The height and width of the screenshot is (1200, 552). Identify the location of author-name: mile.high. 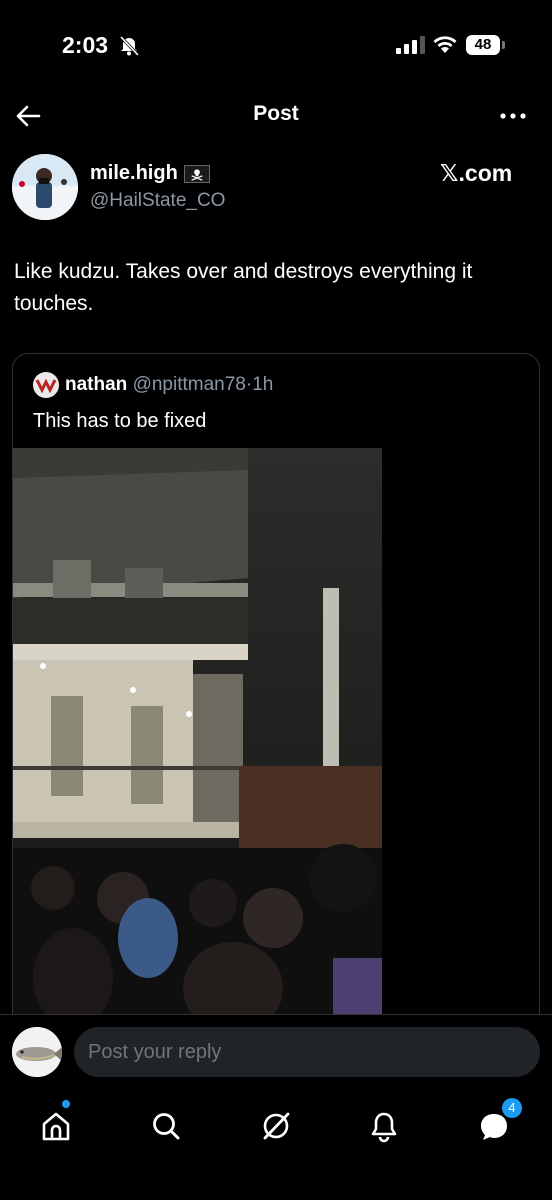
(134, 173).